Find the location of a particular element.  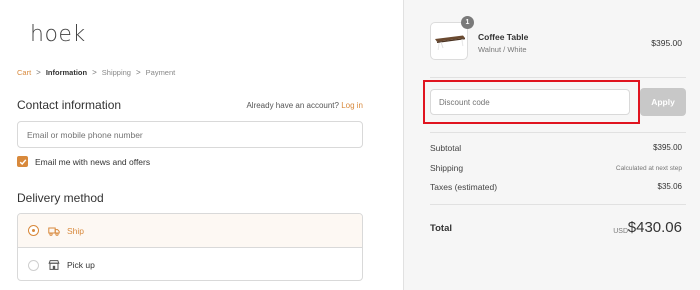

login-link: Log in is located at coordinates (352, 105).